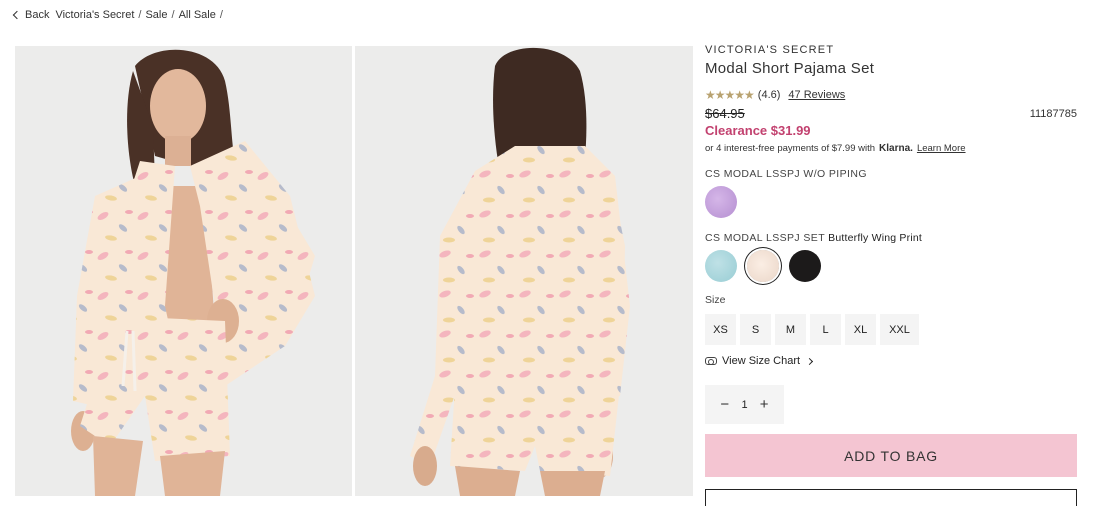 The image size is (1105, 506). What do you see at coordinates (197, 15) in the screenshot?
I see `breadcrumb-link-all-sale: All Sale` at bounding box center [197, 15].